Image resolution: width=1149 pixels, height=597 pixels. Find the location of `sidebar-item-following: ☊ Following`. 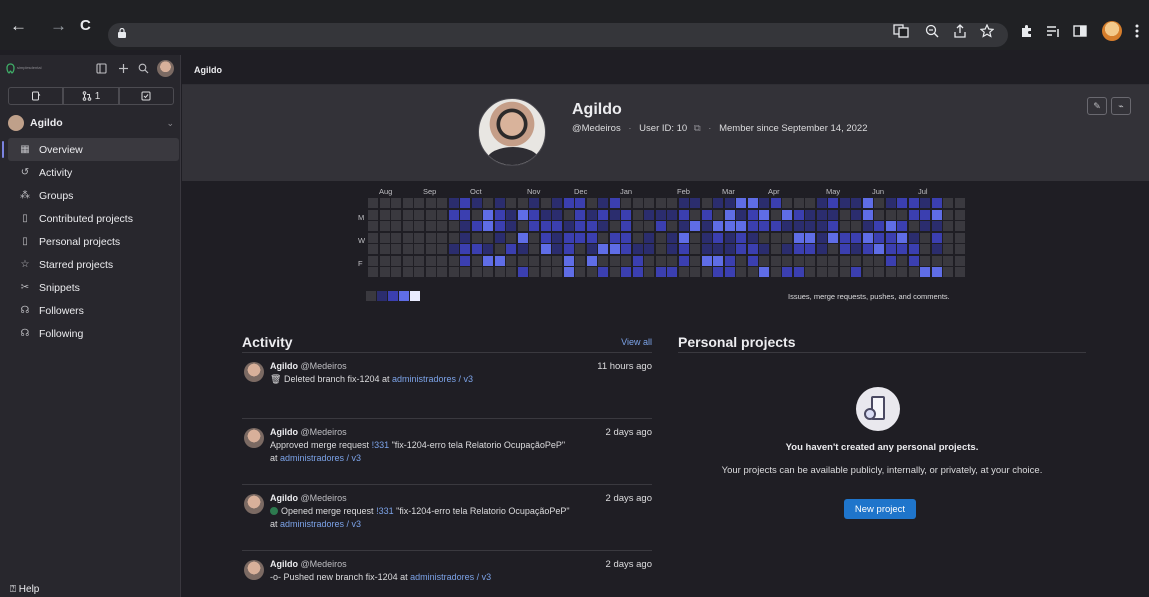

sidebar-item-following: ☊ Following is located at coordinates (90, 333).